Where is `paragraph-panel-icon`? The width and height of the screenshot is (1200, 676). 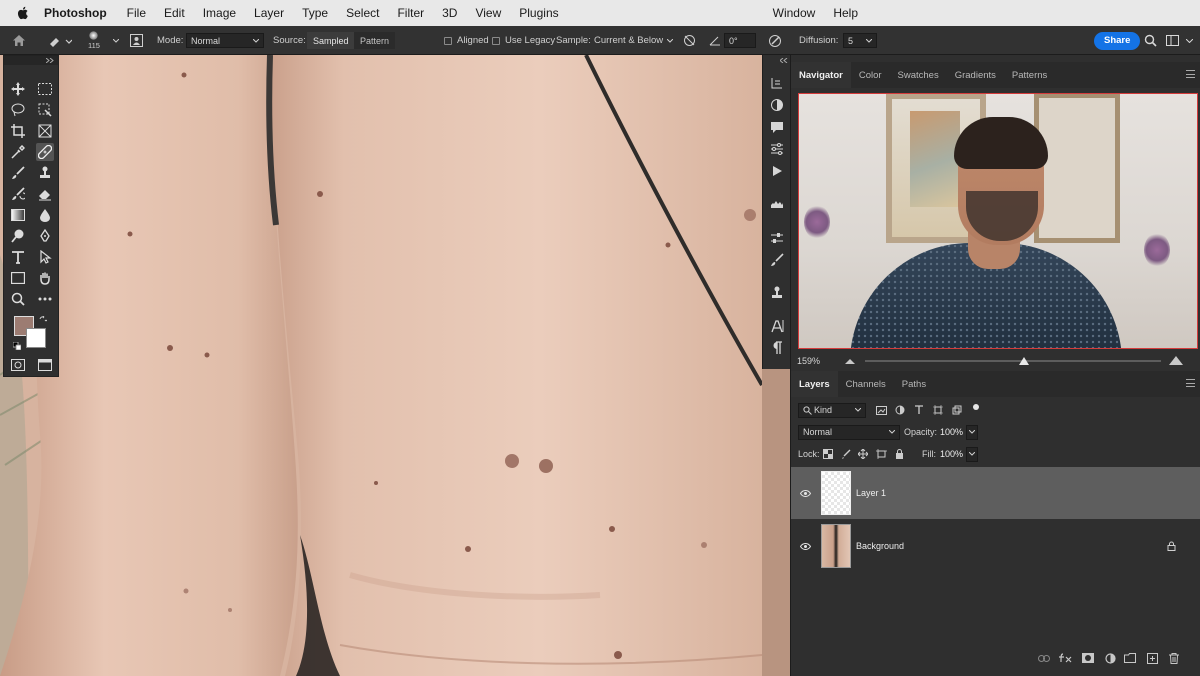
paragraph-panel-icon is located at coordinates (777, 348).